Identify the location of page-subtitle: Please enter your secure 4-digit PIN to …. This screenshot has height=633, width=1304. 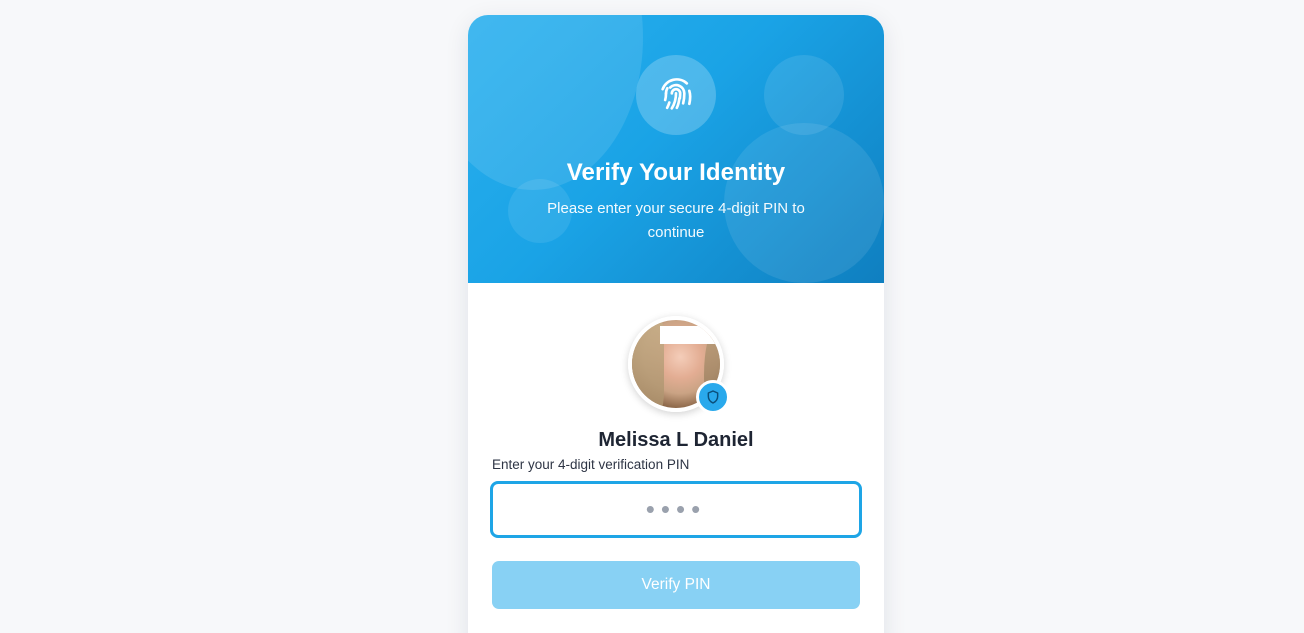
(676, 220).